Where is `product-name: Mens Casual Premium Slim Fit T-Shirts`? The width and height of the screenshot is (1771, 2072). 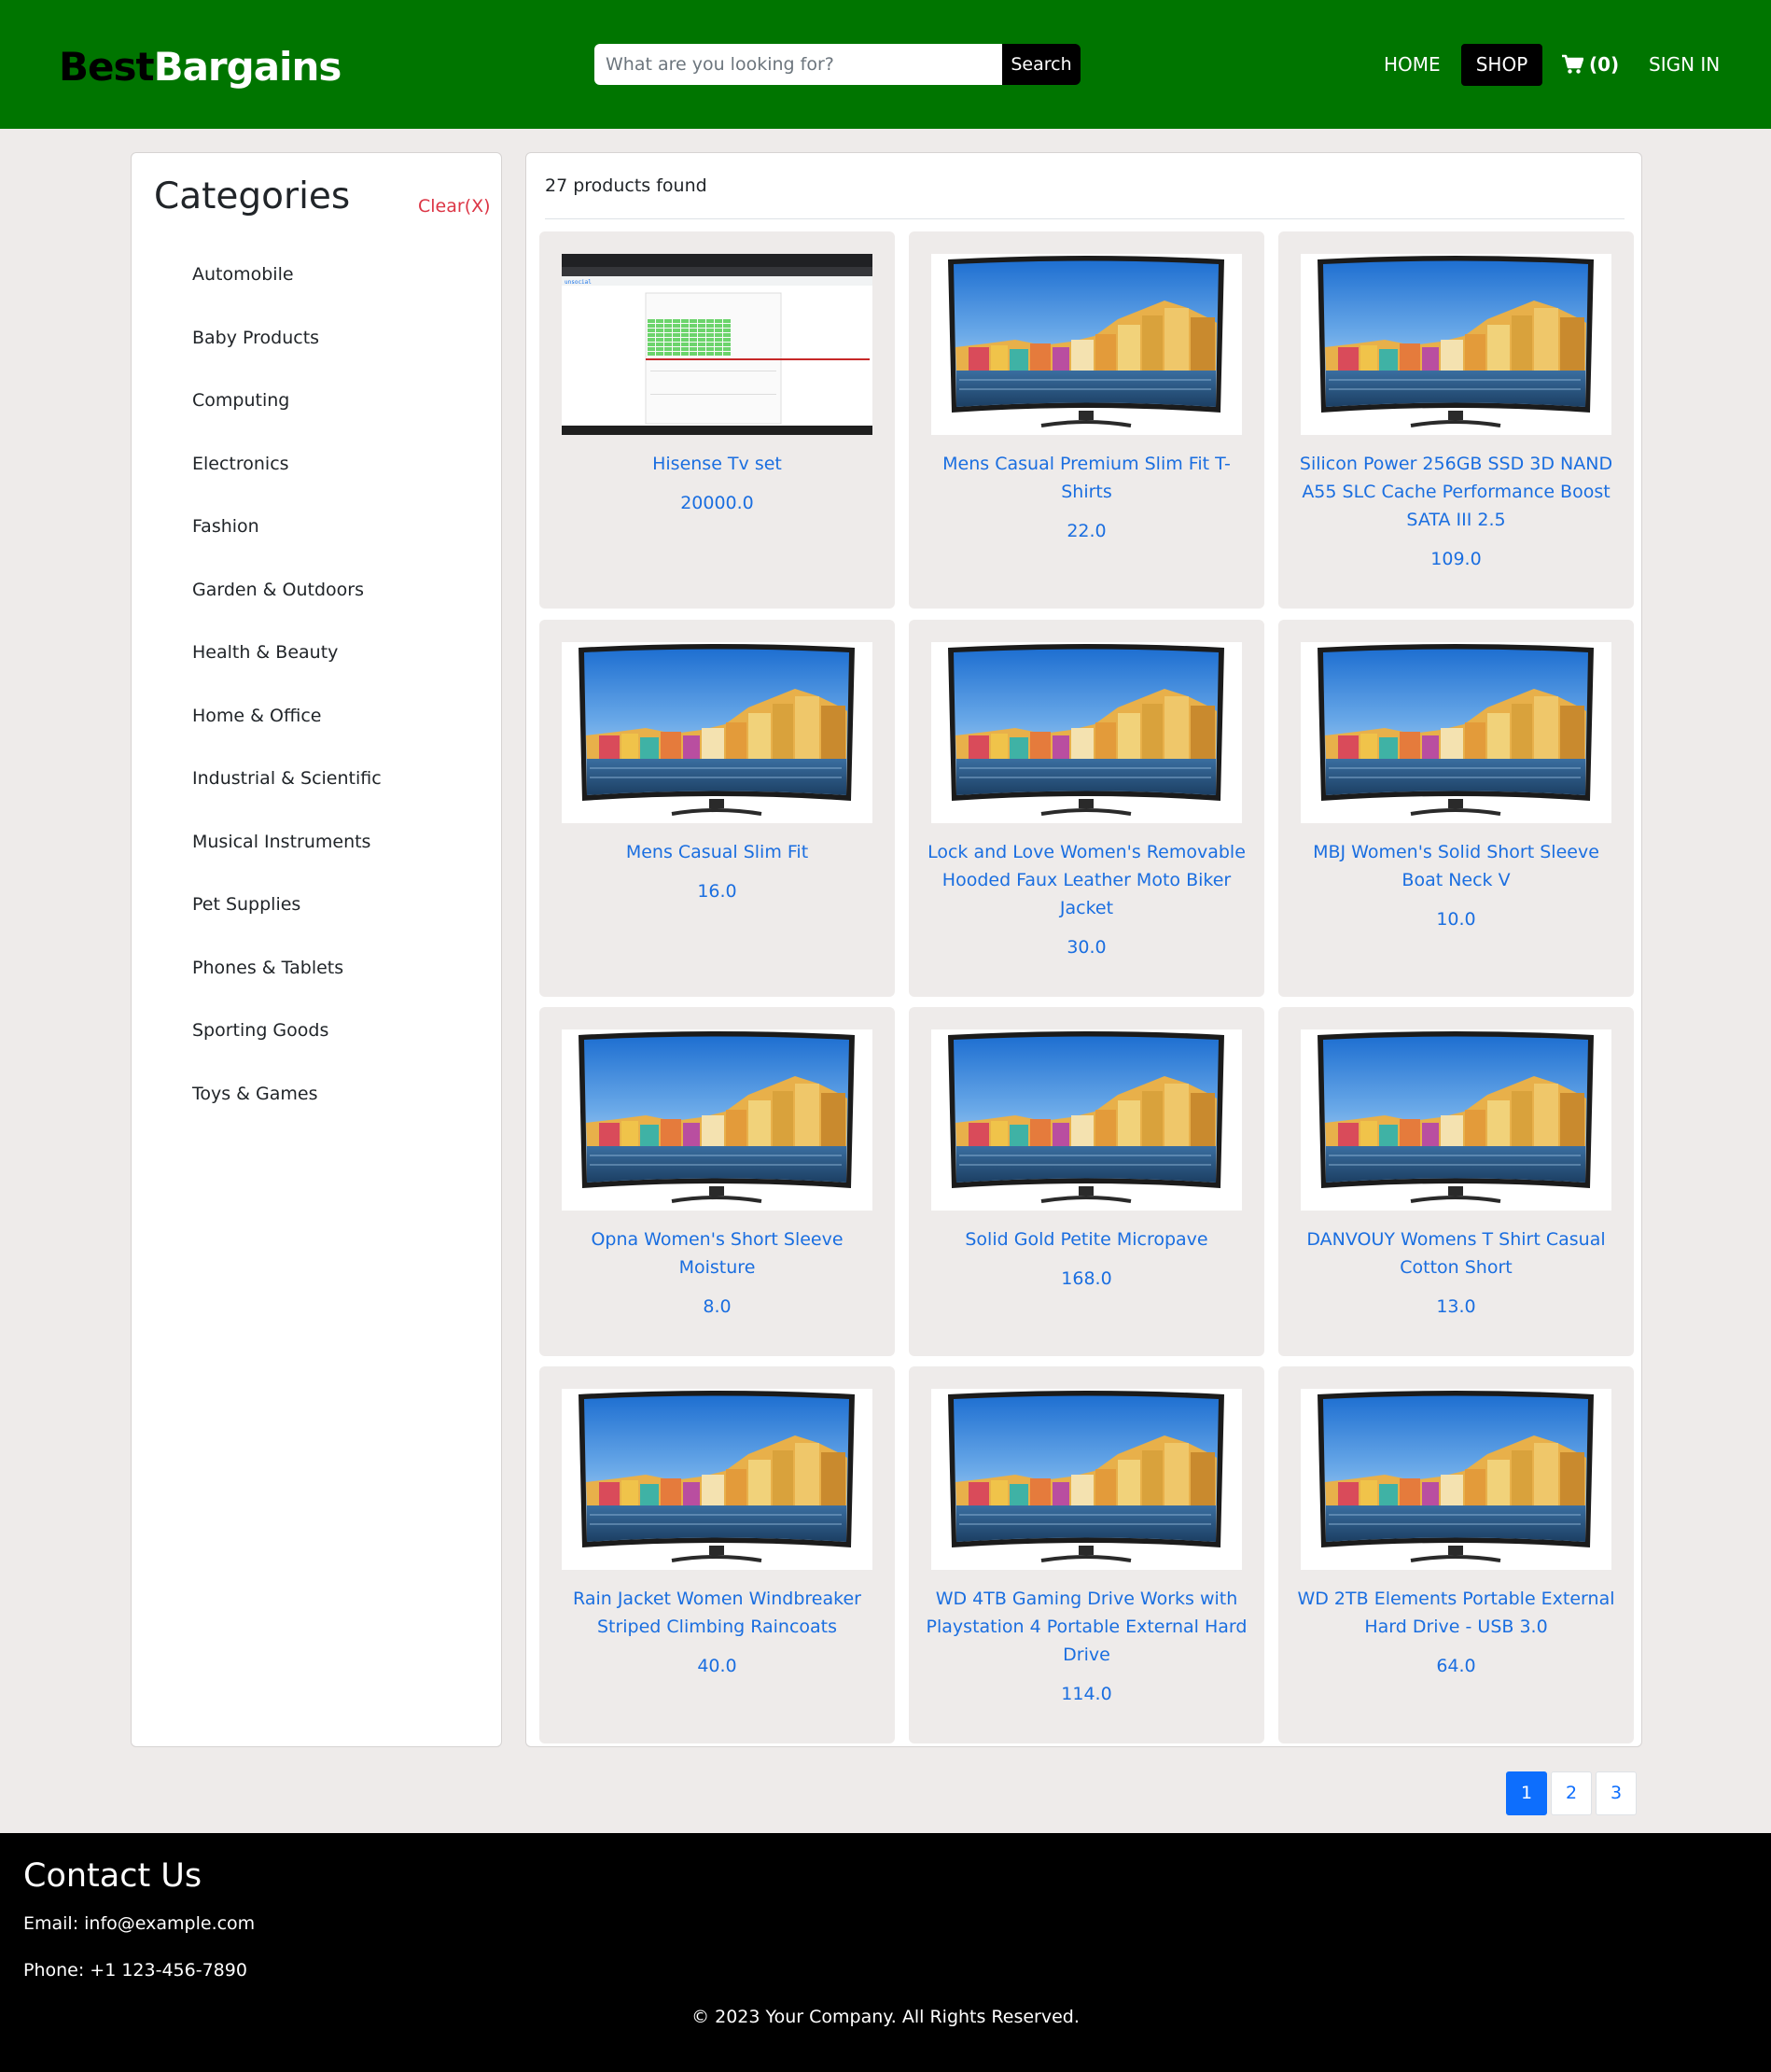
product-name: Mens Casual Premium Slim Fit T-Shirts is located at coordinates (1086, 478).